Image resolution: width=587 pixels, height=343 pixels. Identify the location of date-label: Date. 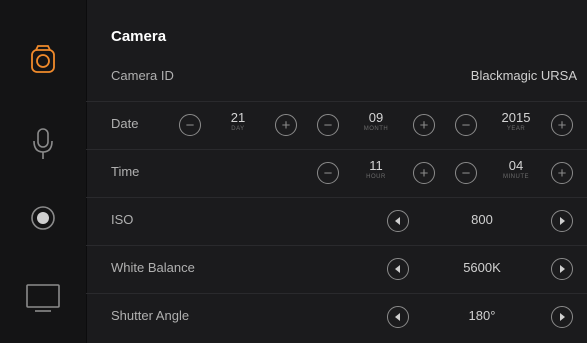
(125, 123).